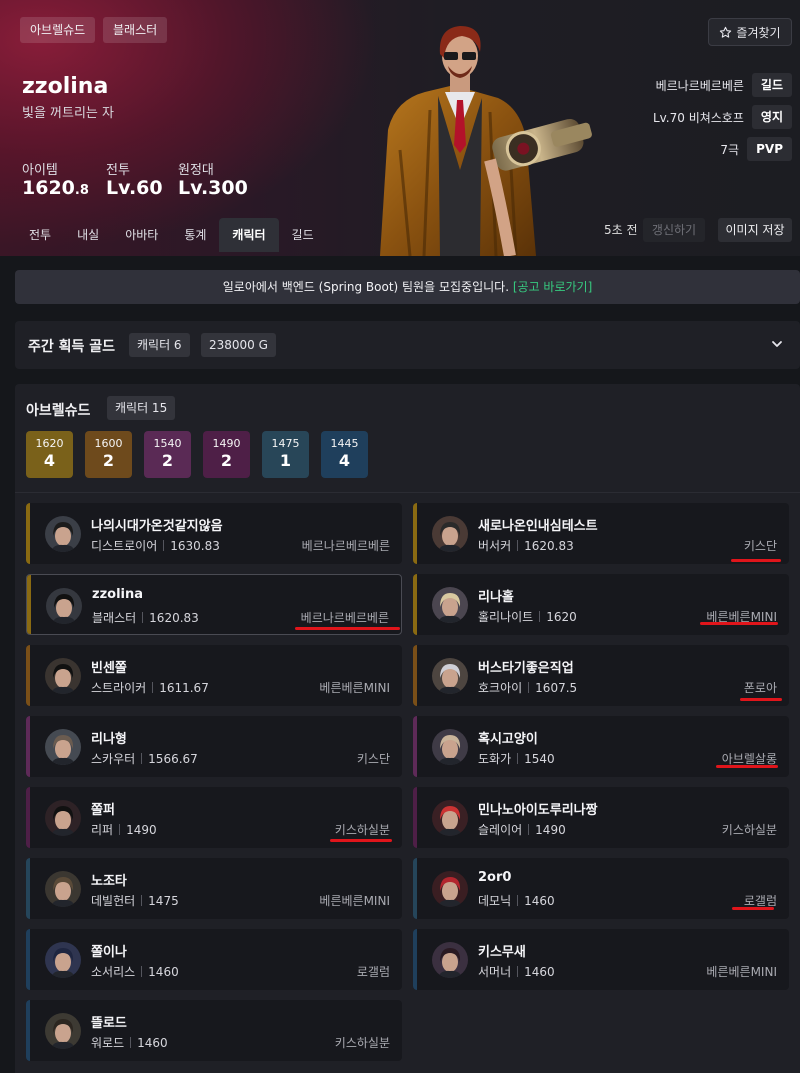 This screenshot has width=800, height=1073. What do you see at coordinates (730, 149) in the screenshot?
I see `pvp-rank: 7극` at bounding box center [730, 149].